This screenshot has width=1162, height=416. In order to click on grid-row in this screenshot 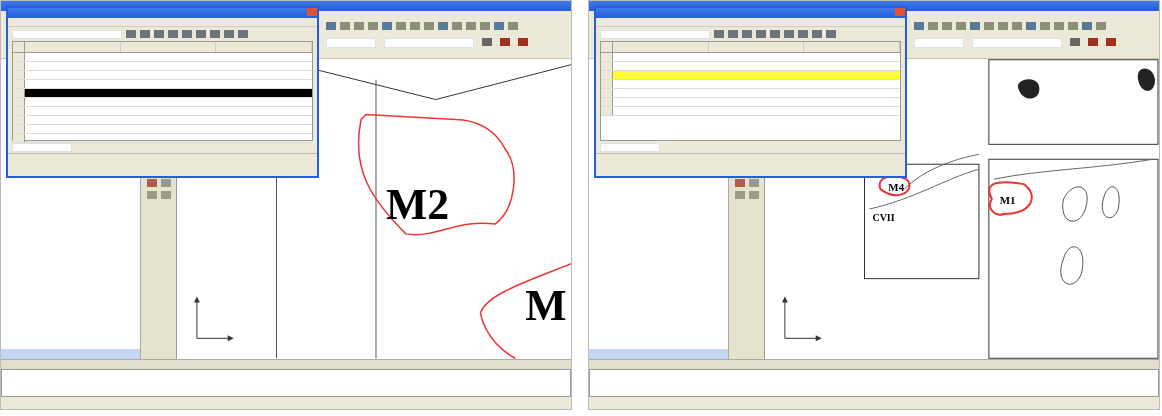, I will do `click(162, 93)`.